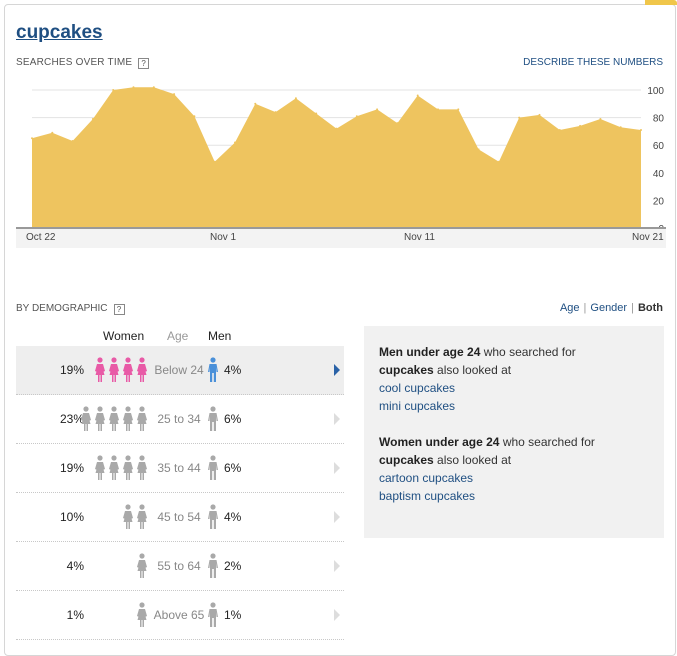 This screenshot has height=656, width=677. What do you see at coordinates (659, 174) in the screenshot?
I see `y-tick-label: 40` at bounding box center [659, 174].